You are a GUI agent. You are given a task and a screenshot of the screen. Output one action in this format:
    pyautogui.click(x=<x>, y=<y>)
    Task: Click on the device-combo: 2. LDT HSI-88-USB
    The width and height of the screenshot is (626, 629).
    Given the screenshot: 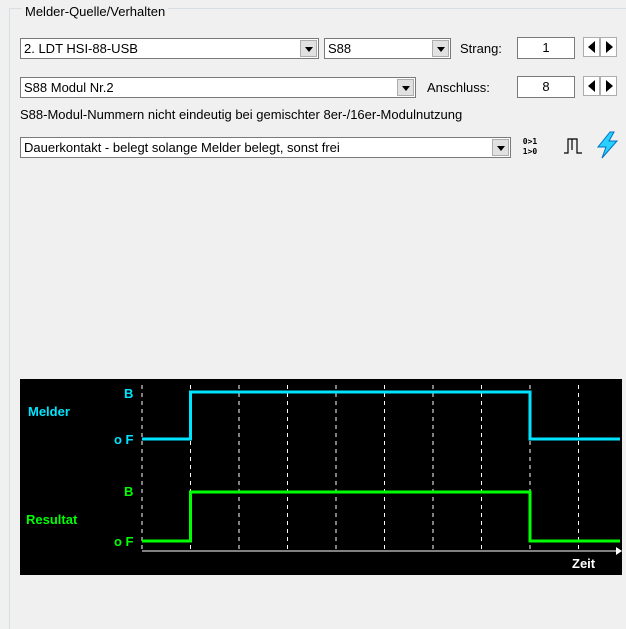 What is the action you would take?
    pyautogui.click(x=169, y=48)
    